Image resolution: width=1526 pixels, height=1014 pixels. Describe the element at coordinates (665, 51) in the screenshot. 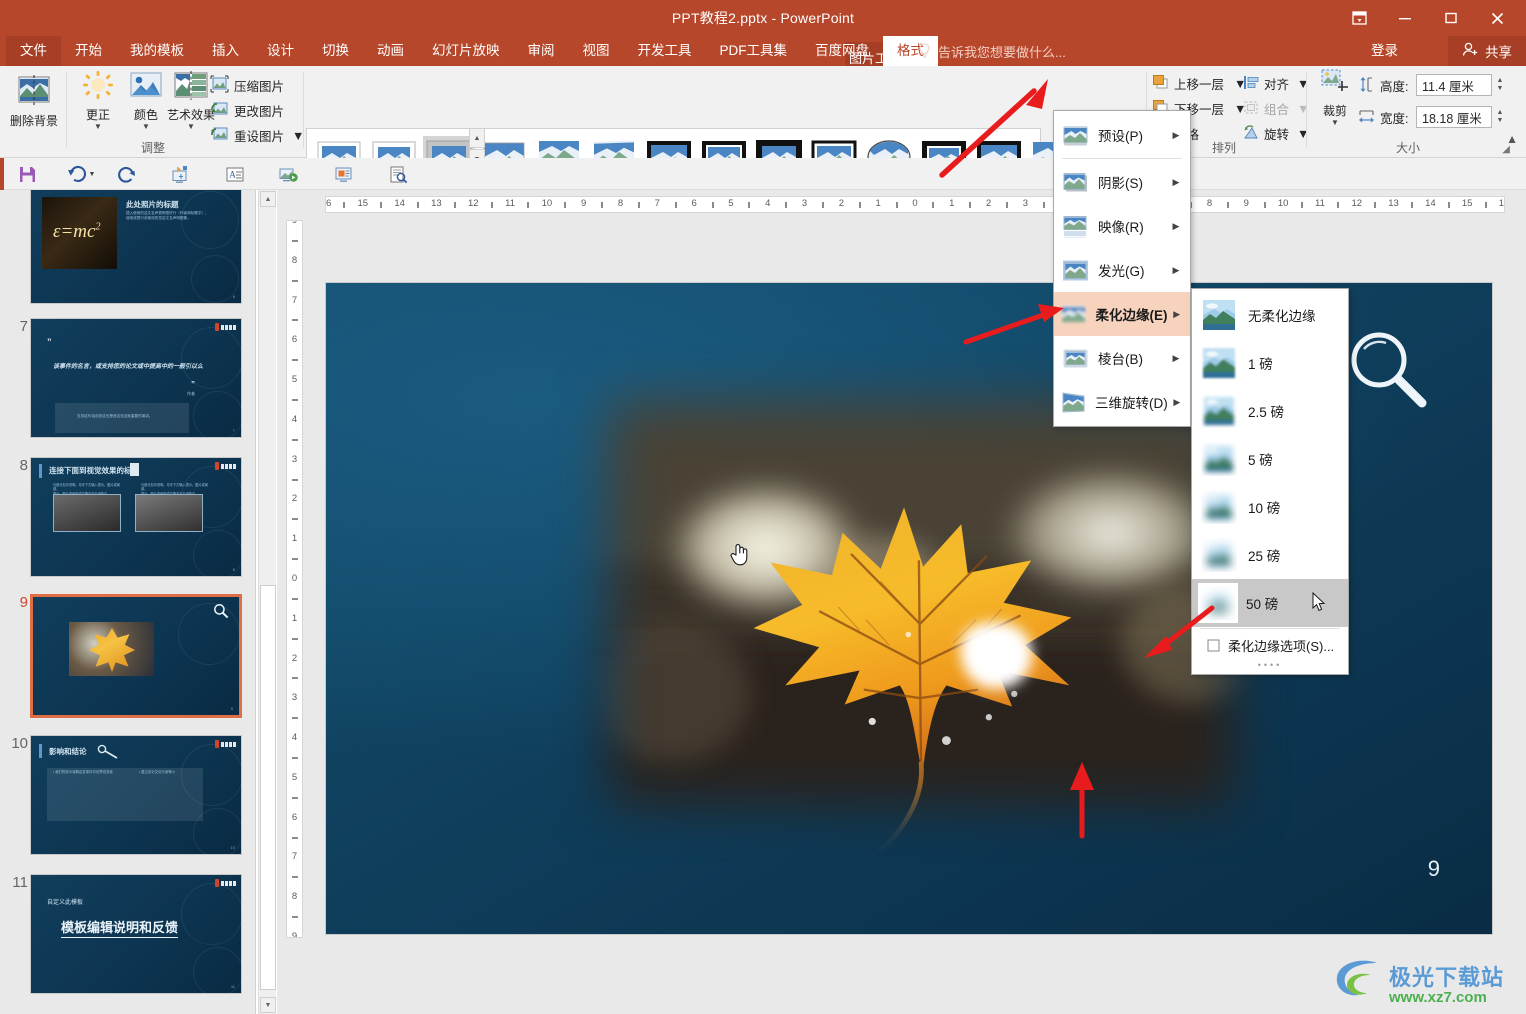

I see `tab-developer: 开发工具` at that location.